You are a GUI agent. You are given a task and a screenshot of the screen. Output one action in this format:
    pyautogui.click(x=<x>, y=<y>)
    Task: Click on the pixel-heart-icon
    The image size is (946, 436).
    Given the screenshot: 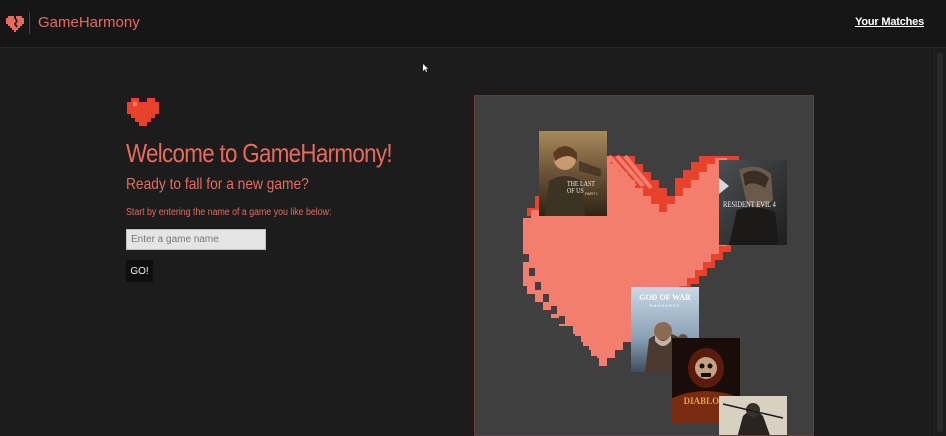 What is the action you would take?
    pyautogui.click(x=143, y=112)
    